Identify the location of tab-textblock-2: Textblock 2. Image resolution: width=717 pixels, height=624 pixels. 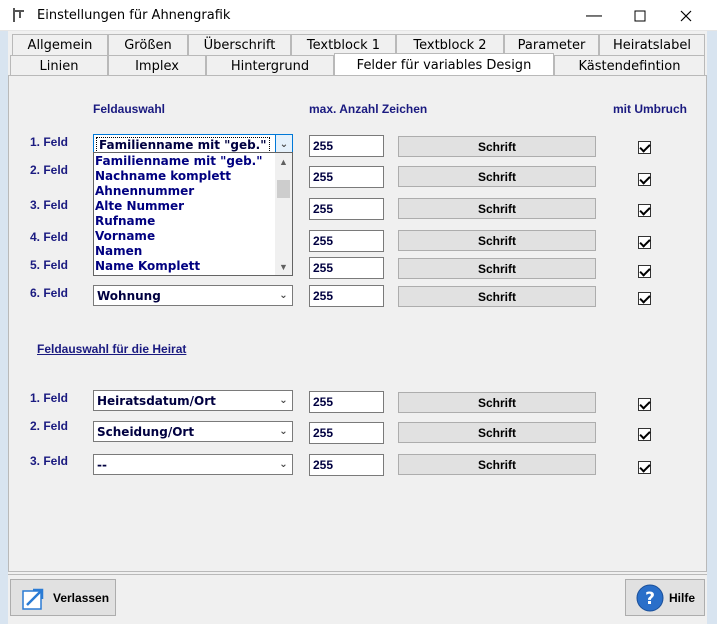
(450, 44).